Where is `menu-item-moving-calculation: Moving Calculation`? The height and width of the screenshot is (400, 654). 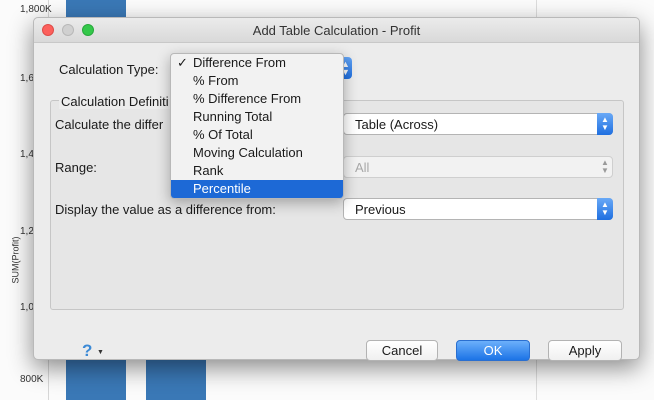 menu-item-moving-calculation: Moving Calculation is located at coordinates (257, 153).